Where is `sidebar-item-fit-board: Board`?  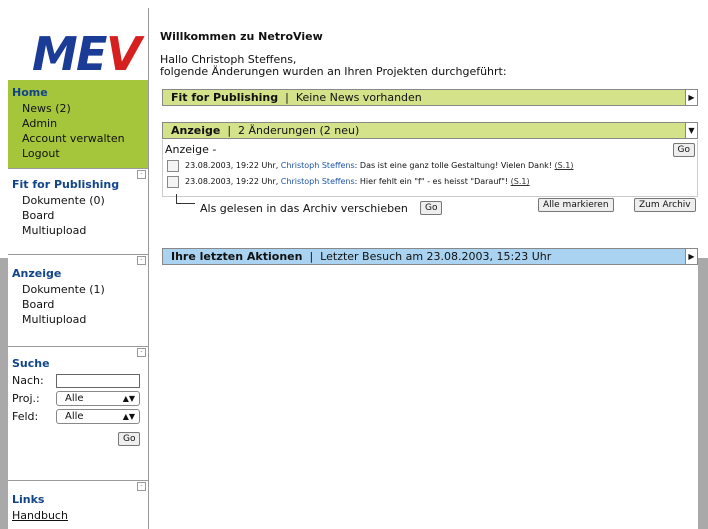 sidebar-item-fit-board: Board is located at coordinates (38, 216).